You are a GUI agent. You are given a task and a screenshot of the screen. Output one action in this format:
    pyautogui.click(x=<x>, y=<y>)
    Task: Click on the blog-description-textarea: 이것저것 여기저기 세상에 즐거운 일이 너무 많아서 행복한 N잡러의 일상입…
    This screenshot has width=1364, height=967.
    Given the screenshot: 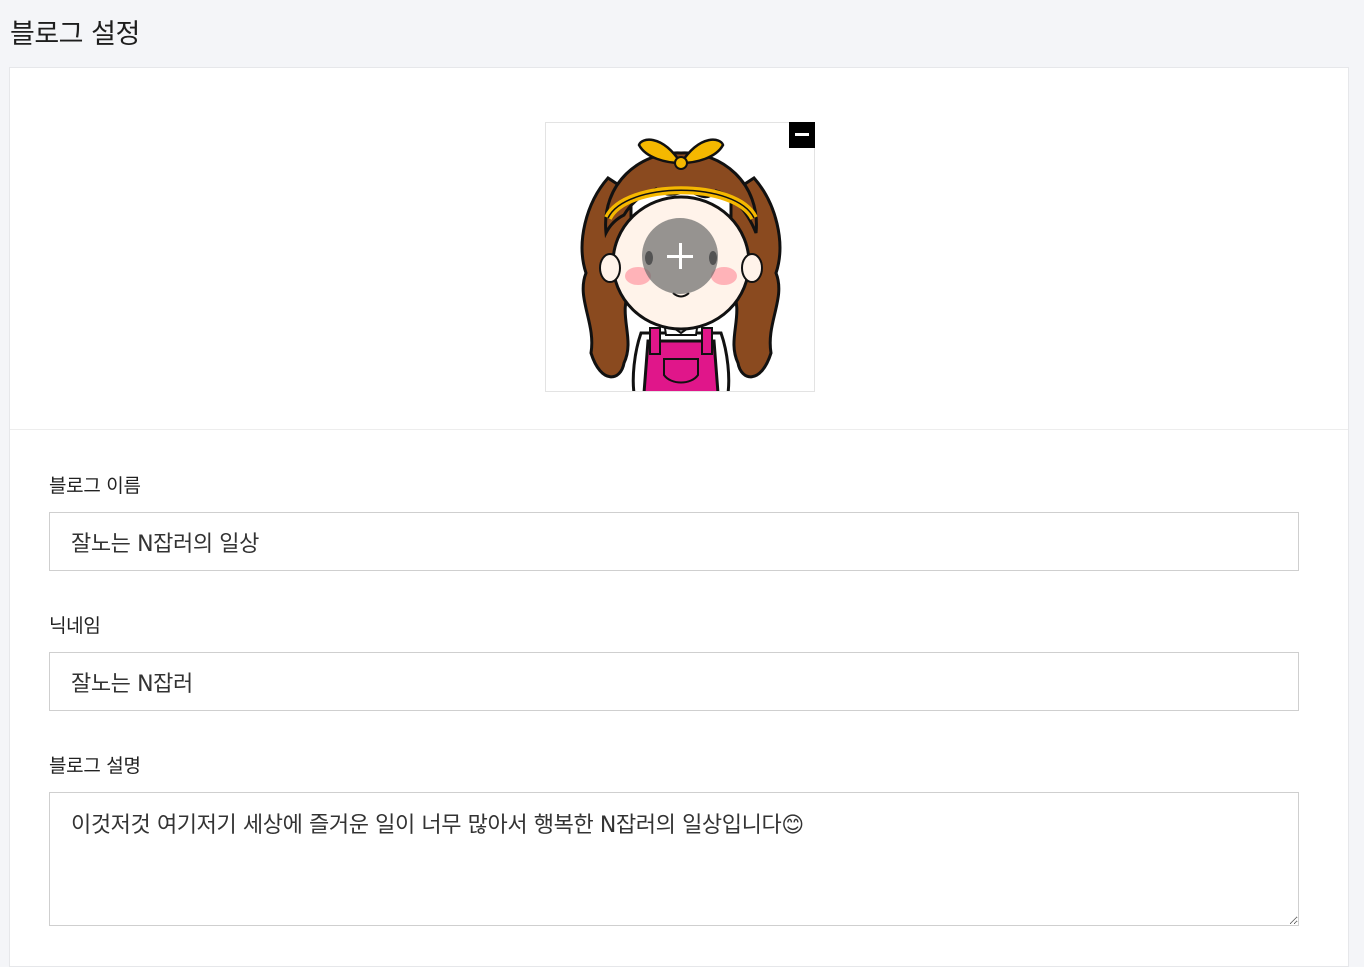 What is the action you would take?
    pyautogui.click(x=674, y=859)
    